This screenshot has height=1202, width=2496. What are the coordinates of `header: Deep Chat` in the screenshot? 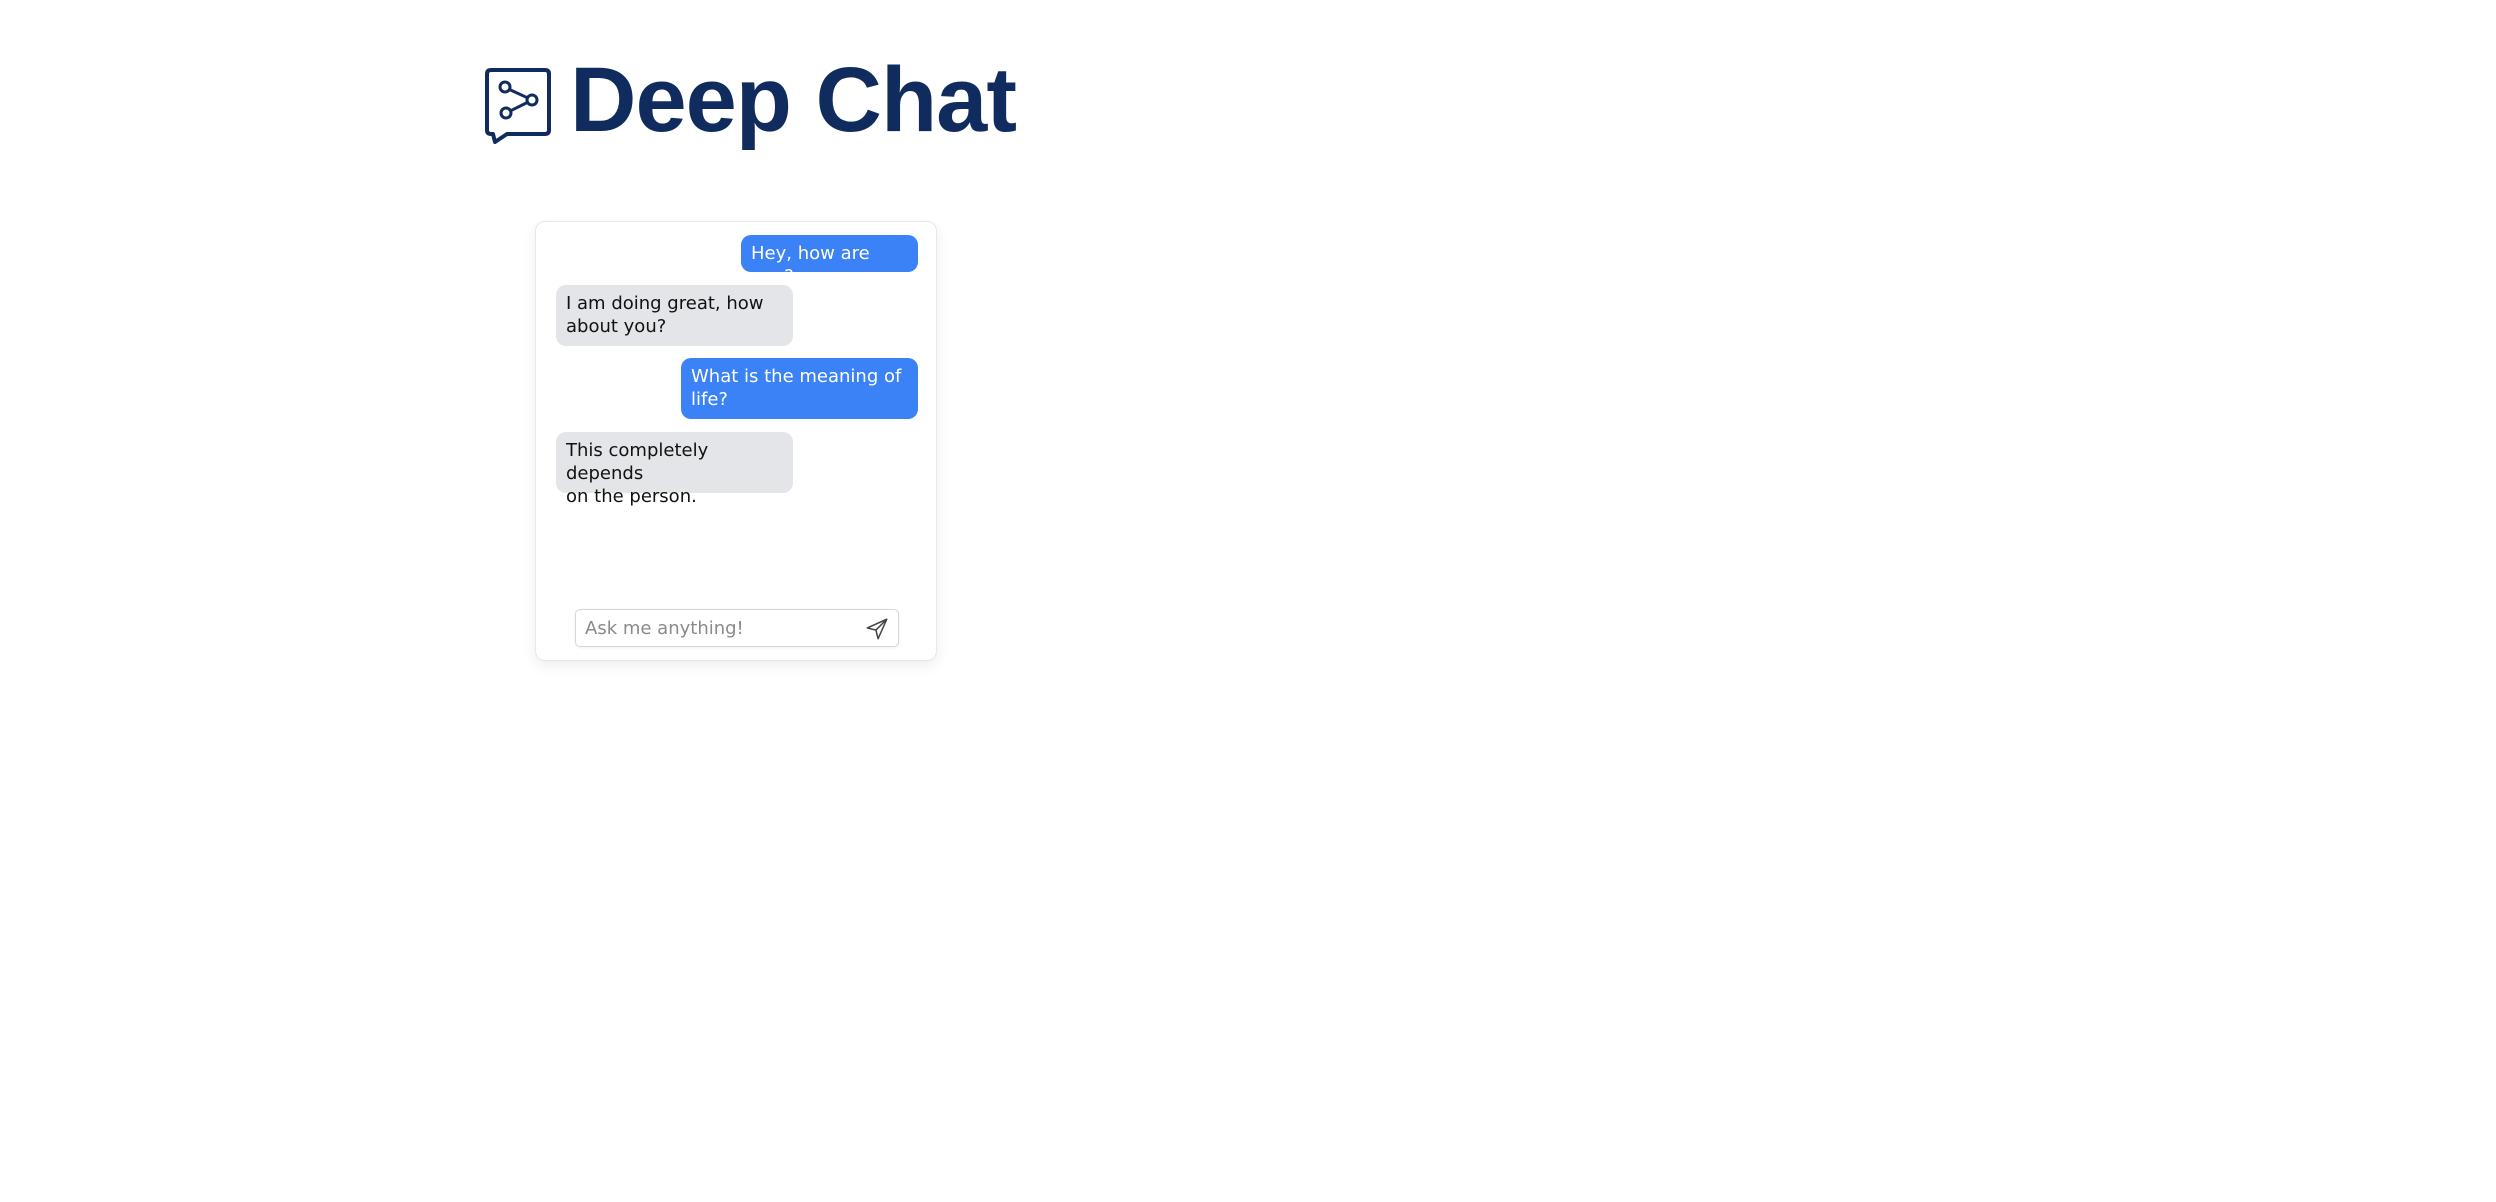 It's located at (780, 85).